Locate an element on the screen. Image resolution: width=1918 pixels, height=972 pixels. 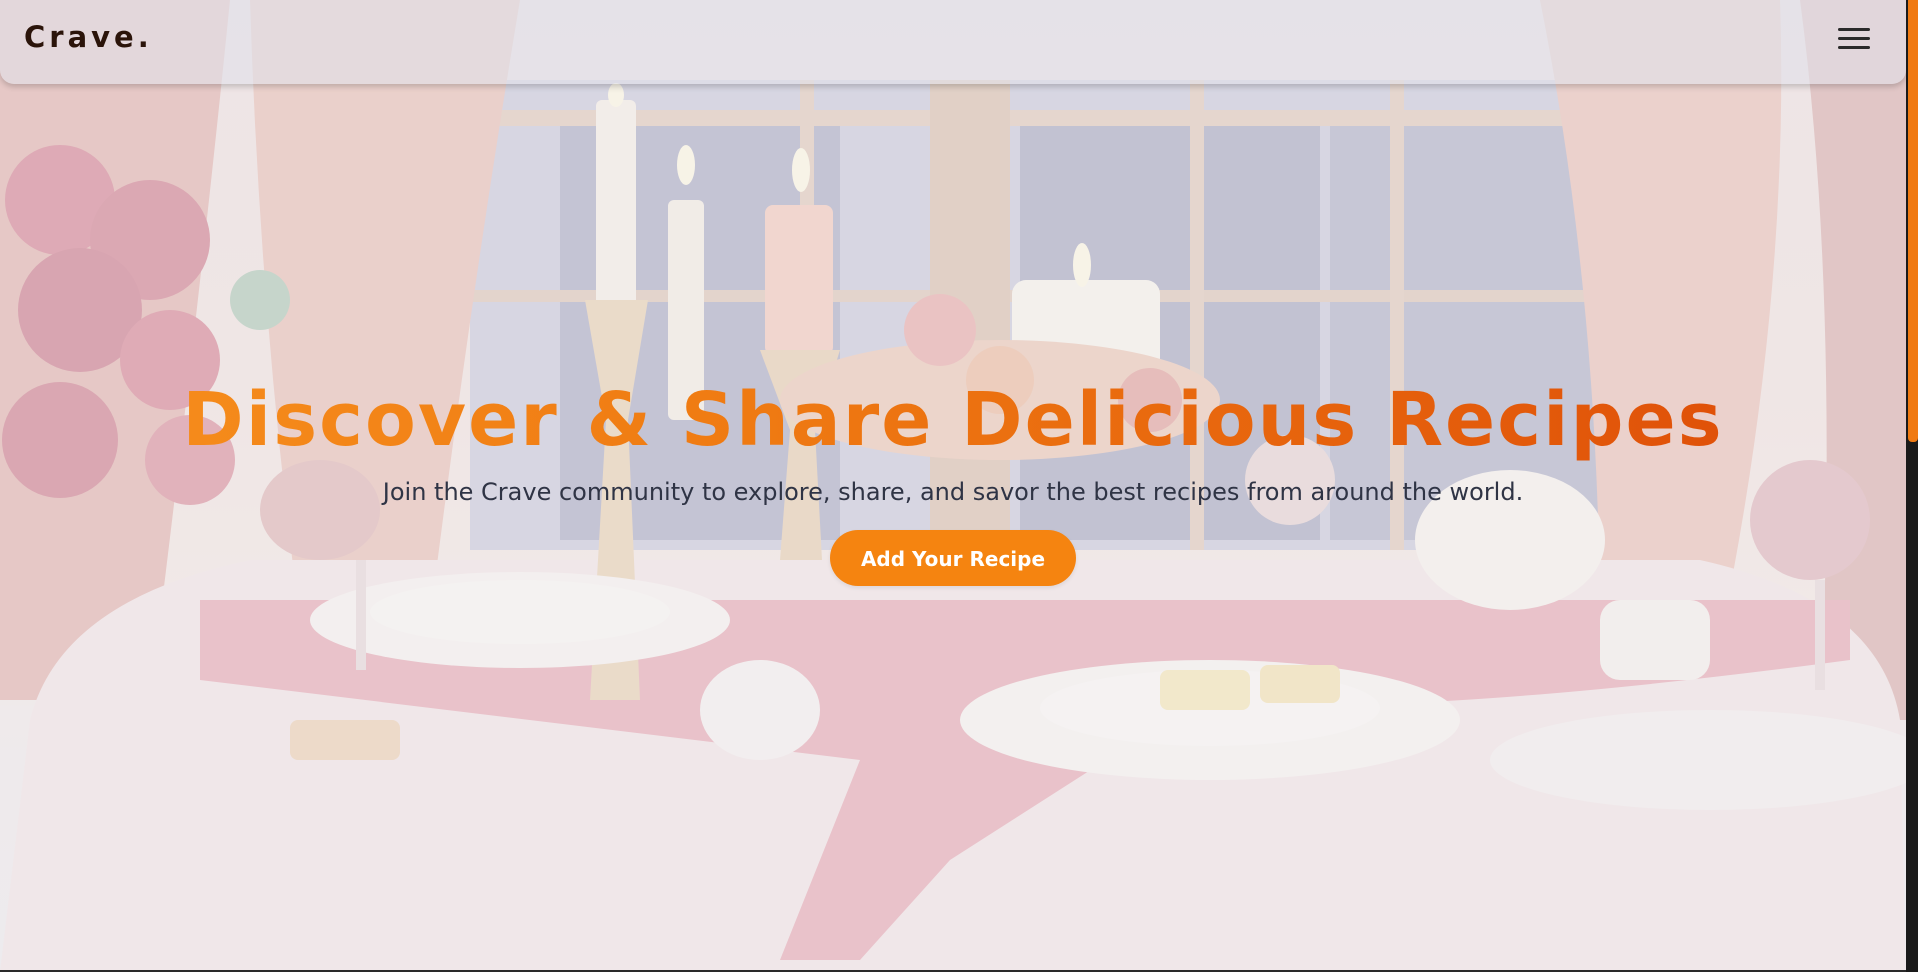
hero-title: Discover & Share Delicious Recipes is located at coordinates (953, 420).